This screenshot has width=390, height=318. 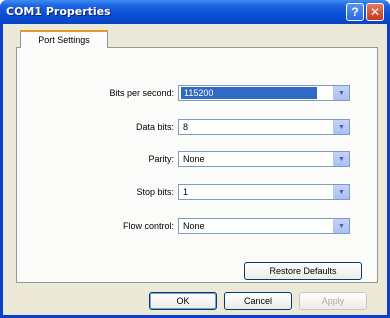 I want to click on parity-select: None ▼, so click(x=264, y=159).